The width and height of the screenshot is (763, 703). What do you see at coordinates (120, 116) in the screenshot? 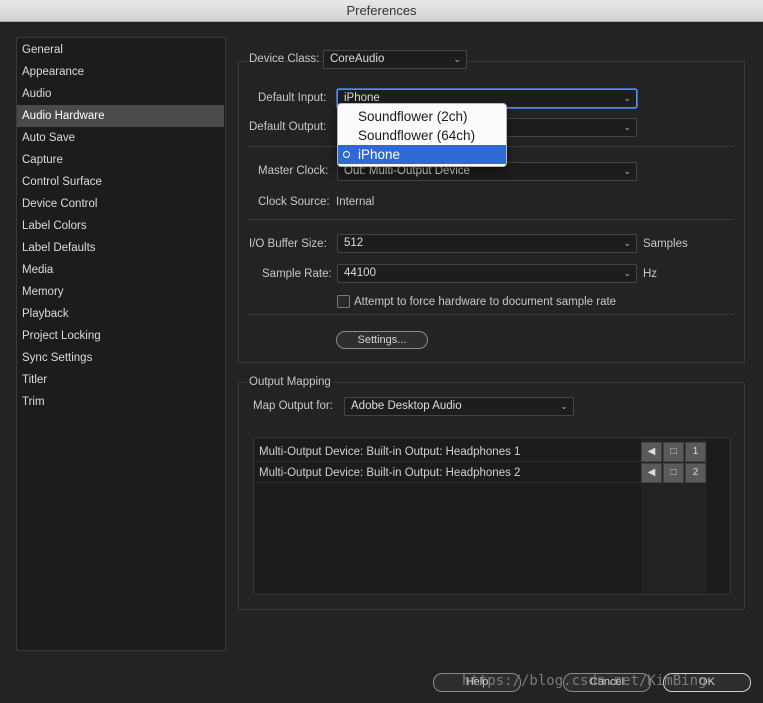
I see `sidebar-item-audio-hardware: Audio Hardware` at bounding box center [120, 116].